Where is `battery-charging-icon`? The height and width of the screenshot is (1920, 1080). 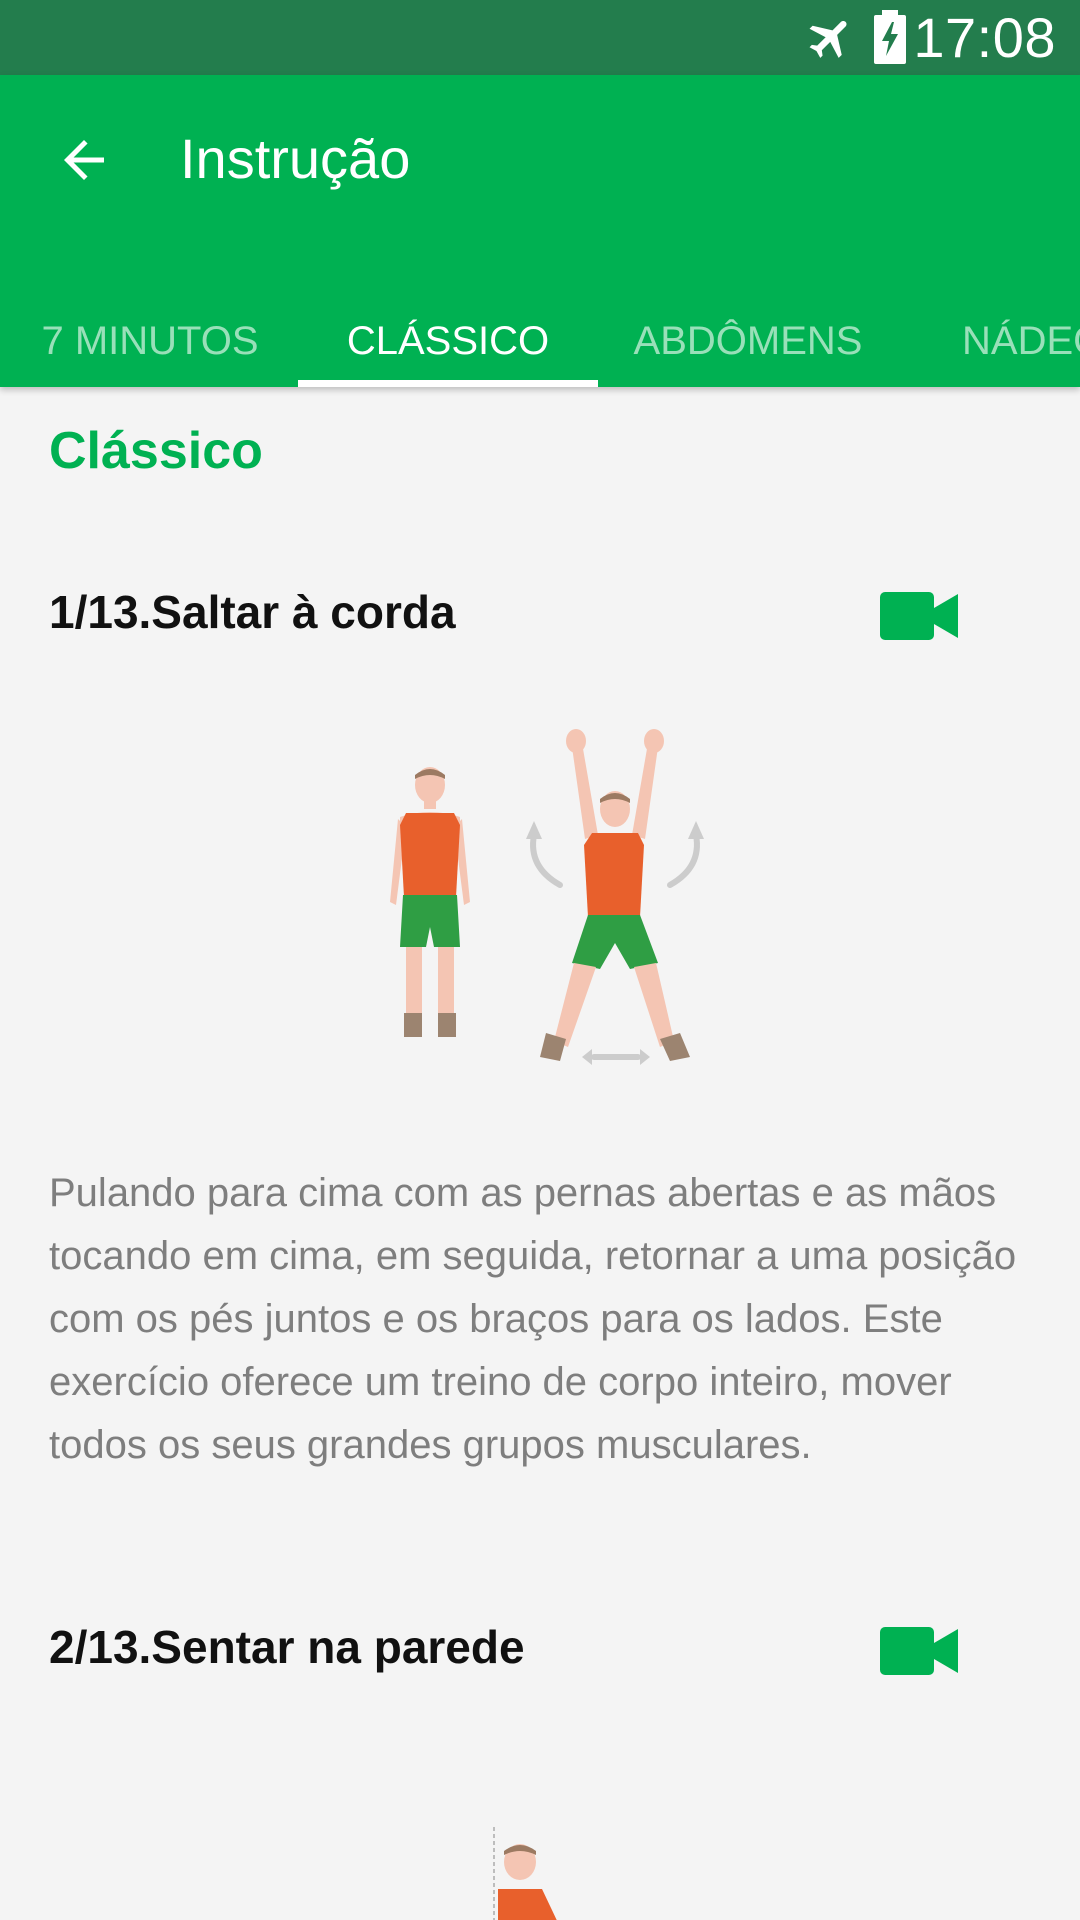
battery-charging-icon is located at coordinates (890, 37).